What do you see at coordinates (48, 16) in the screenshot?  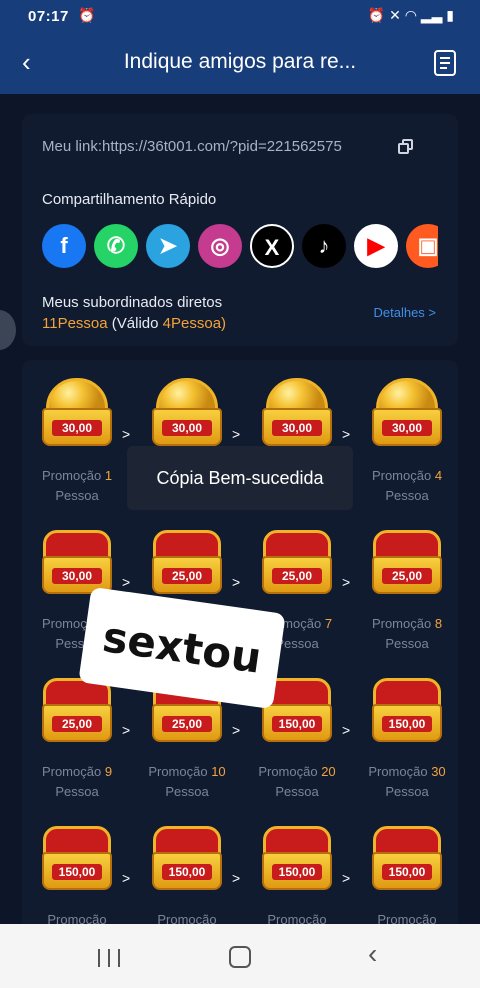 I see `status-time: 07:17` at bounding box center [48, 16].